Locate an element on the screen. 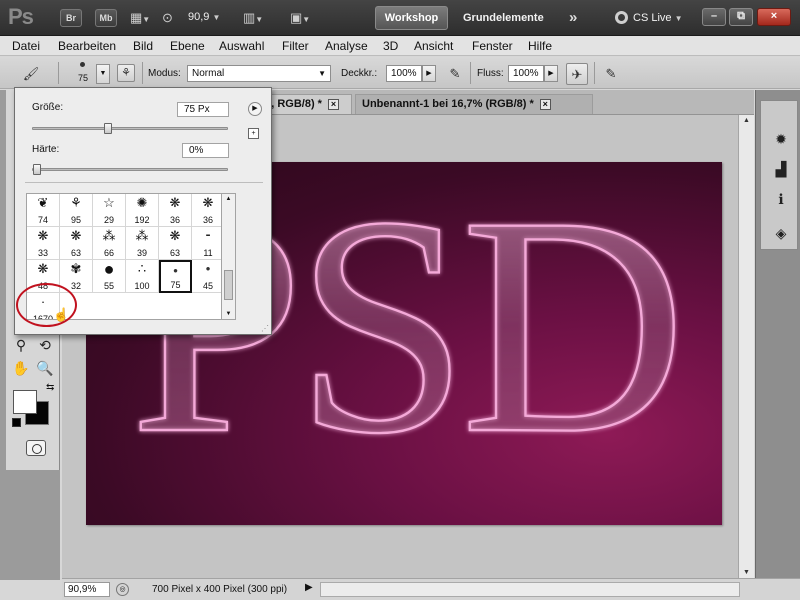  zoom-tool-icon: 🔍 is located at coordinates (45, 368).